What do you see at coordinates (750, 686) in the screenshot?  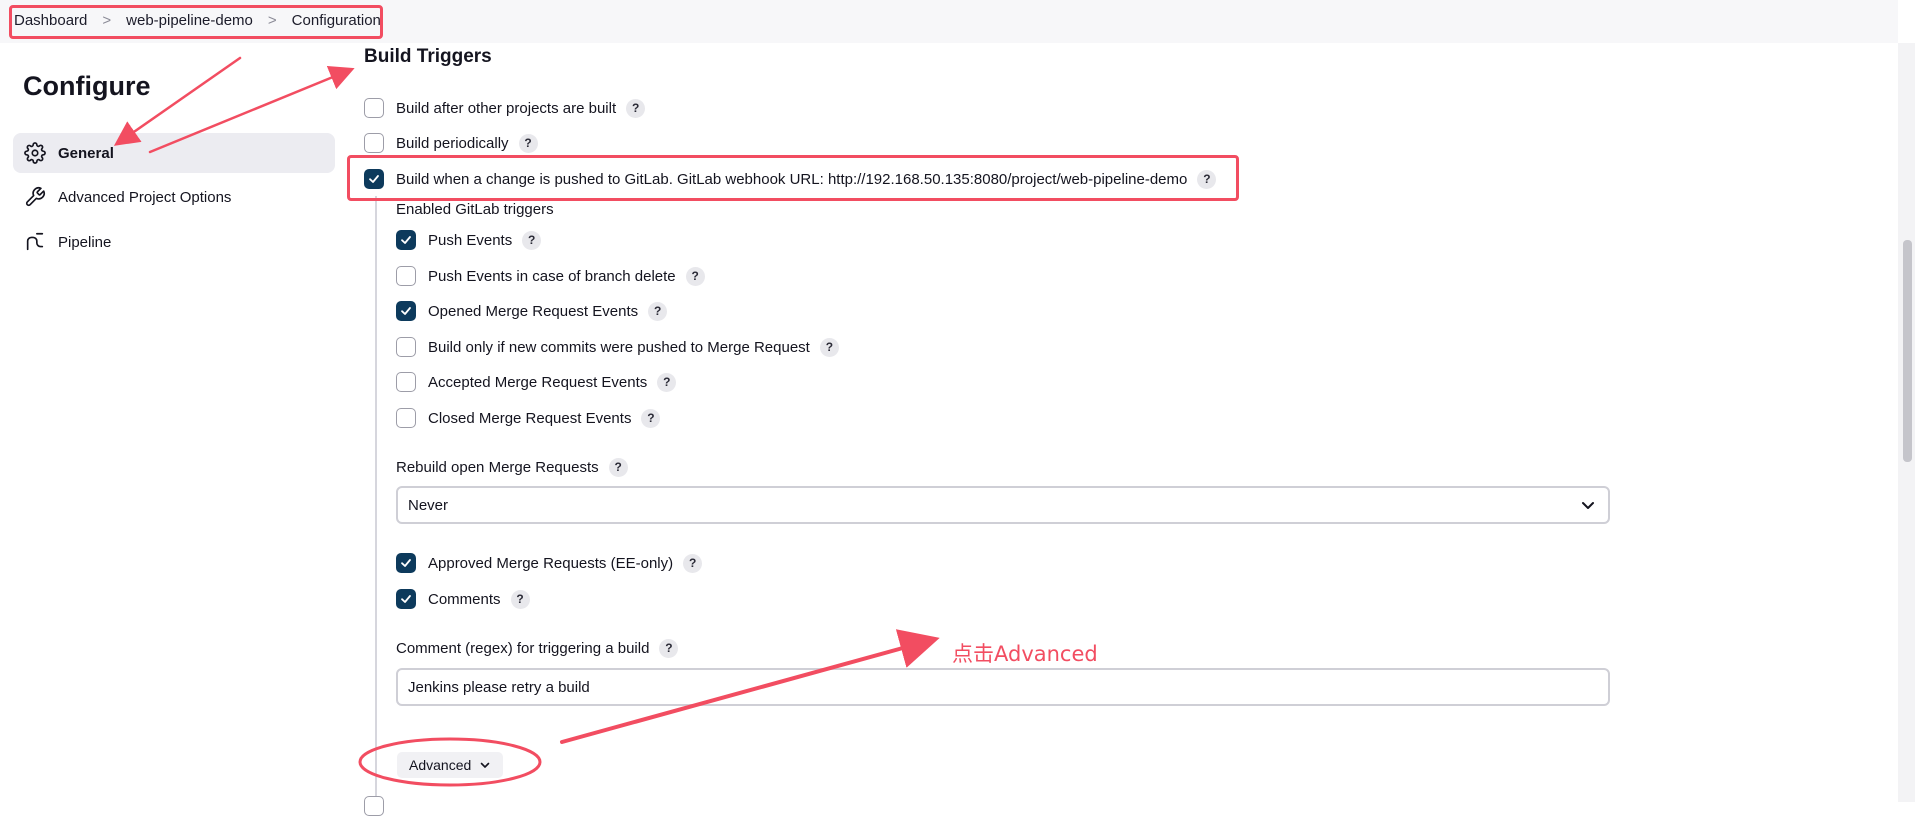 I see `annotation-arrow-to-label` at bounding box center [750, 686].